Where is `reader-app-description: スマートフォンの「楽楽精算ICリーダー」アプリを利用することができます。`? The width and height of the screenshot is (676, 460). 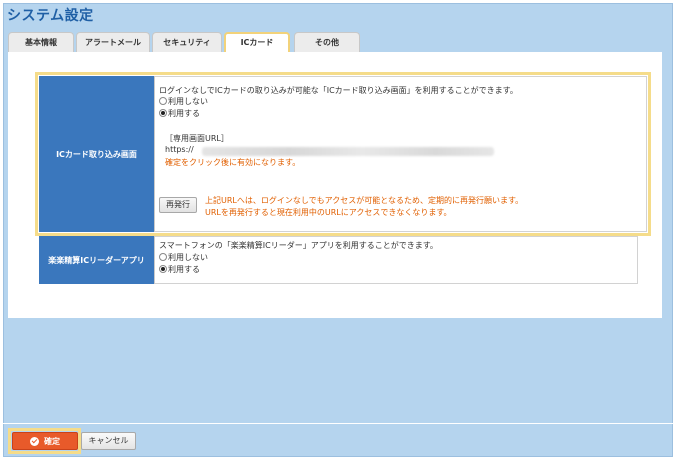 reader-app-description: スマートフォンの「楽楽精算ICリーダー」アプリを利用することができます。 is located at coordinates (298, 245).